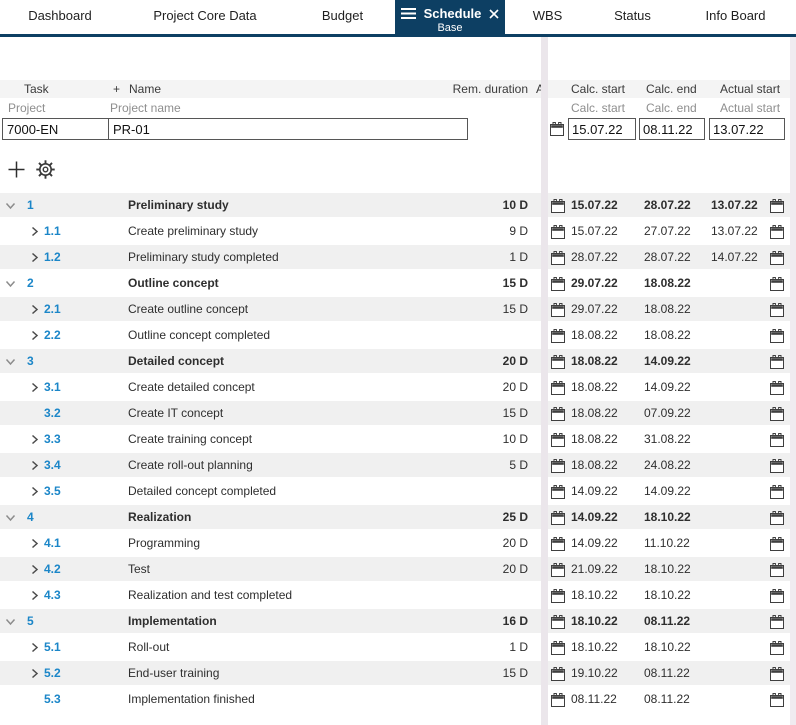  I want to click on vertical-scrollbar, so click(793, 381).